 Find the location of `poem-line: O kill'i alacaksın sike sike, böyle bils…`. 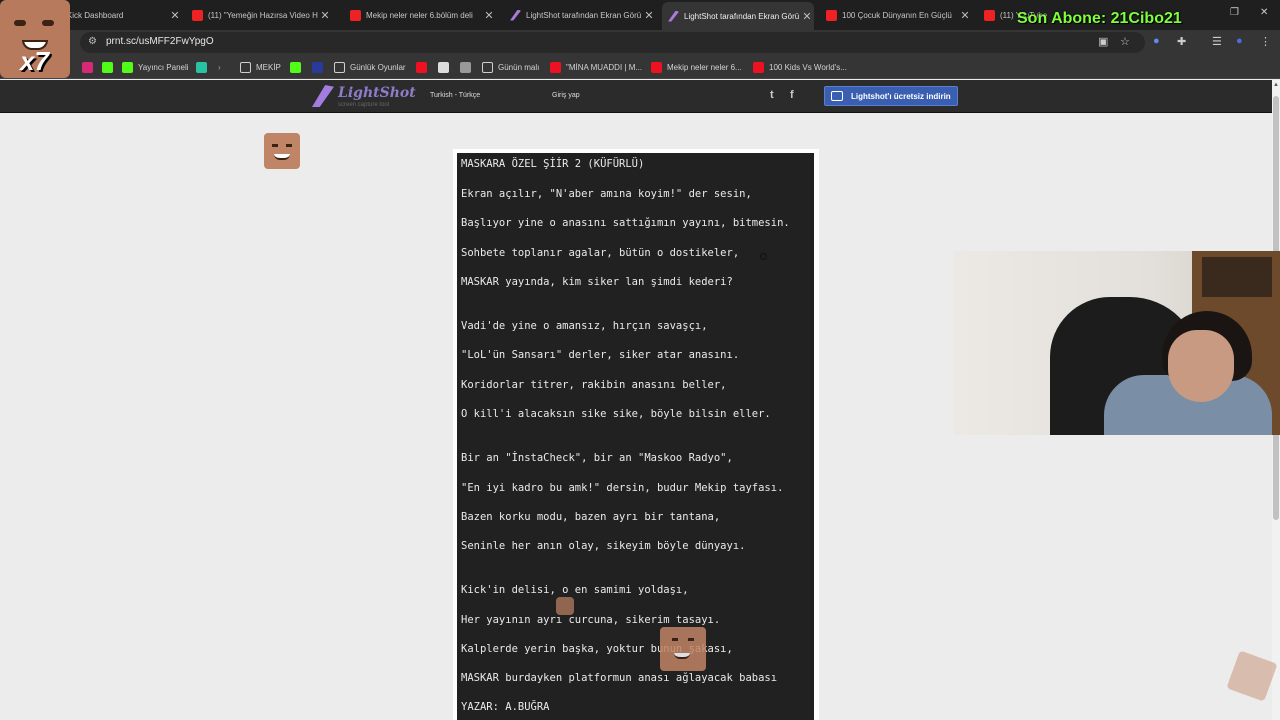

poem-line: O kill'i alacaksın sike sike, böyle bils… is located at coordinates (616, 414).